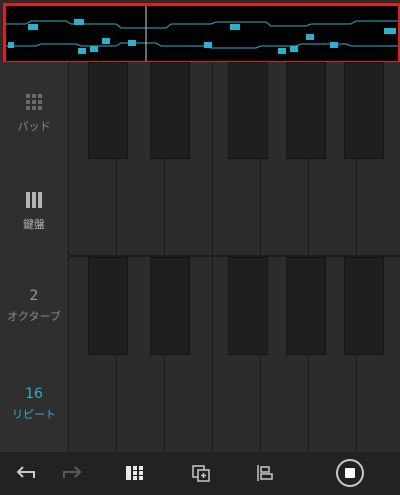  What do you see at coordinates (34, 224) in the screenshot?
I see `keyboard-label: 鍵盤` at bounding box center [34, 224].